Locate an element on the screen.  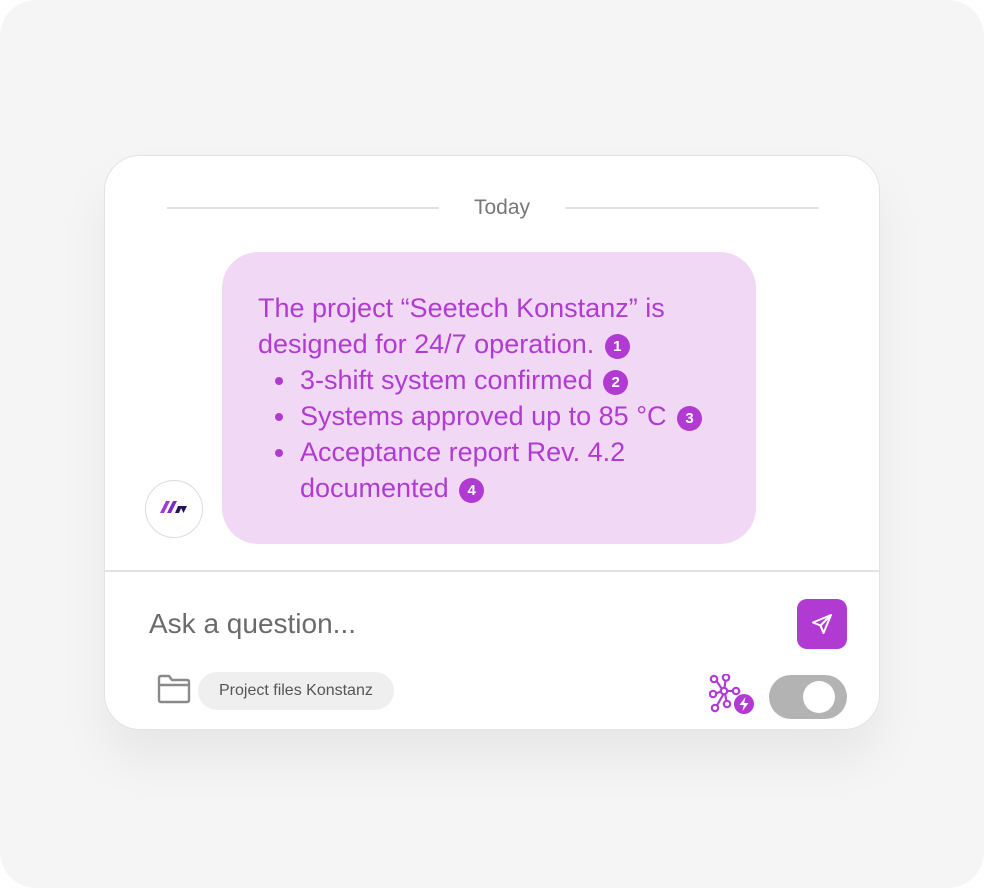
list-item: Systems approved up to 85 °C 3 is located at coordinates (505, 416).